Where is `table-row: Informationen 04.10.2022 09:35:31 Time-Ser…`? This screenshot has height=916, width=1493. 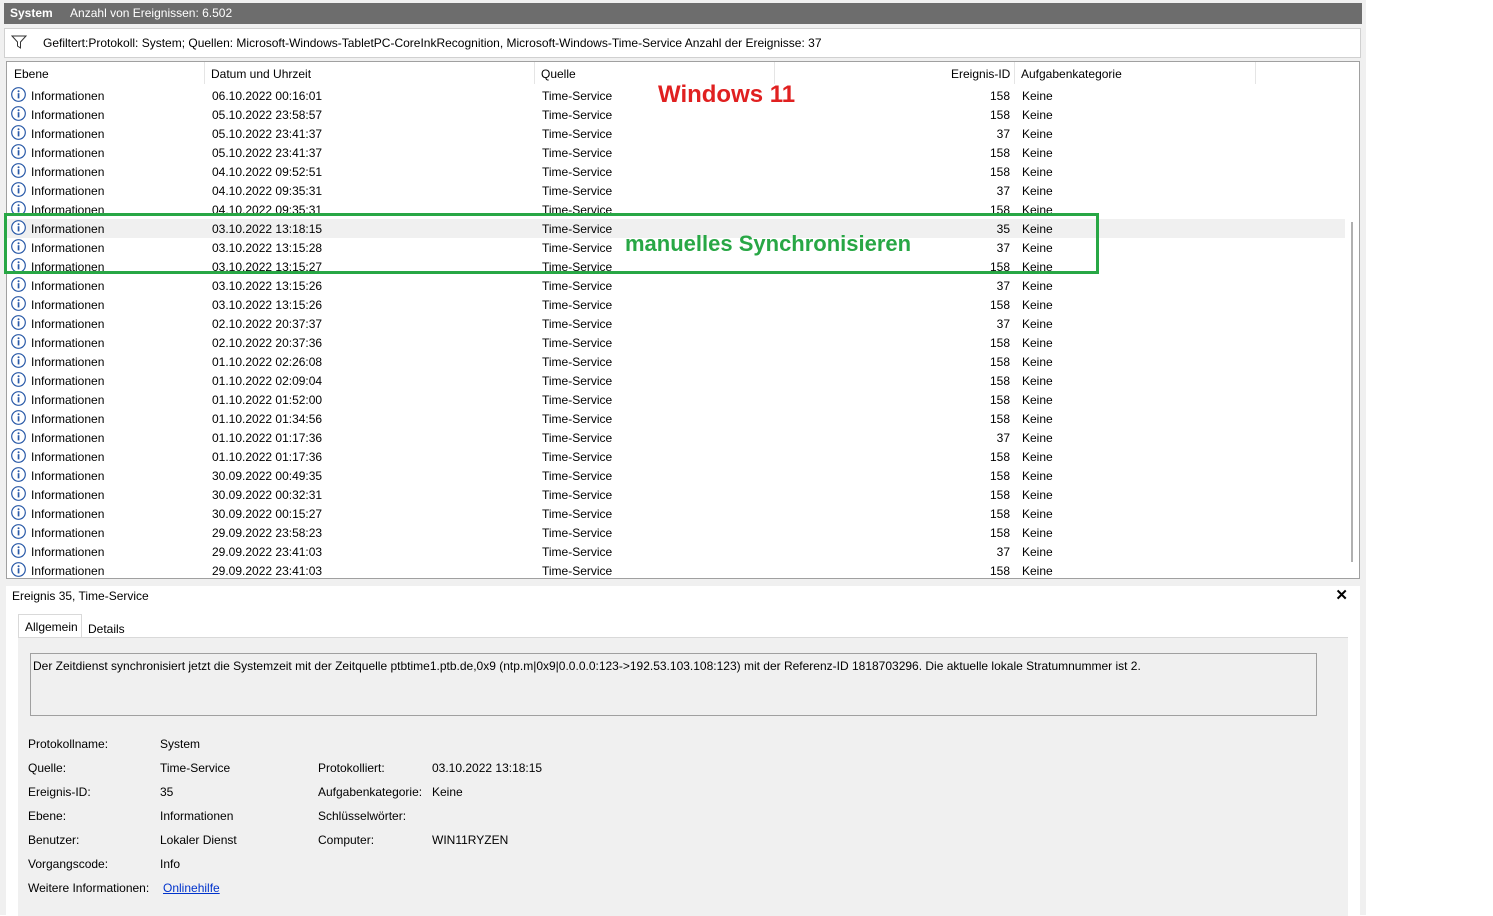 table-row: Informationen 04.10.2022 09:35:31 Time-Ser… is located at coordinates (677, 190).